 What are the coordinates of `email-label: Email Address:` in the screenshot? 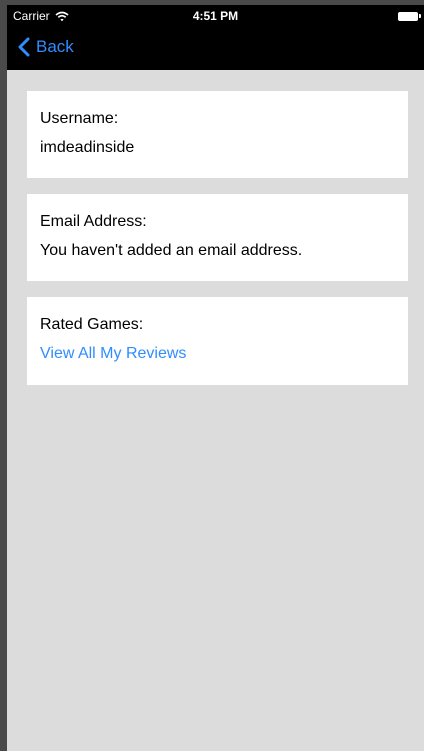 It's located at (93, 221).